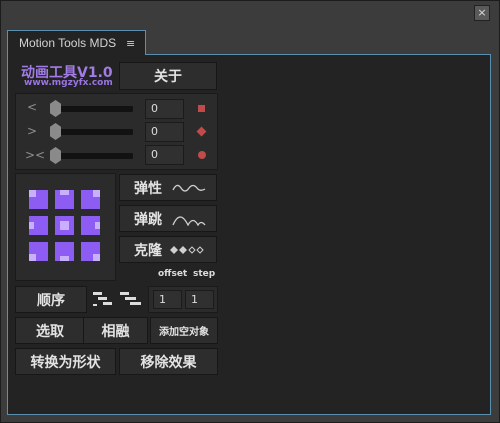  Describe the element at coordinates (31, 225) in the screenshot. I see `anchor-middle-left-marker` at that location.